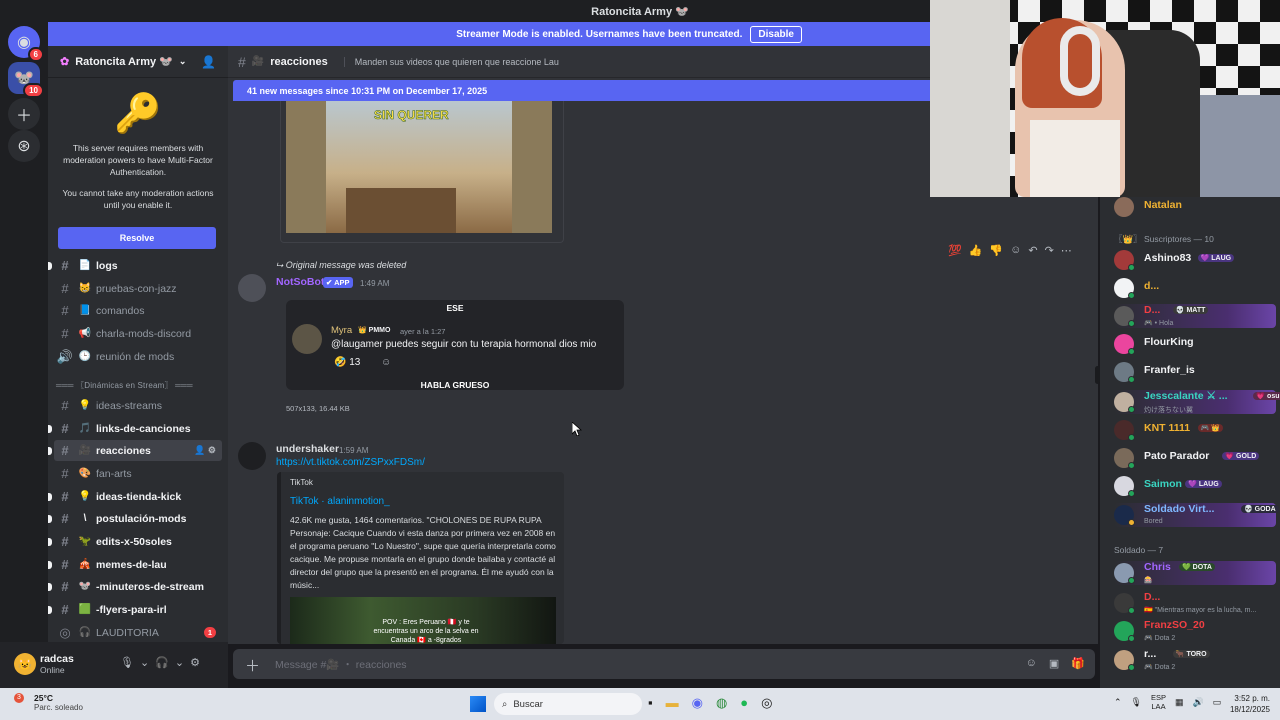 This screenshot has width=1280, height=720. I want to click on member-item: D... 💀 MATT 🎮 • Hola, so click(1195, 316).